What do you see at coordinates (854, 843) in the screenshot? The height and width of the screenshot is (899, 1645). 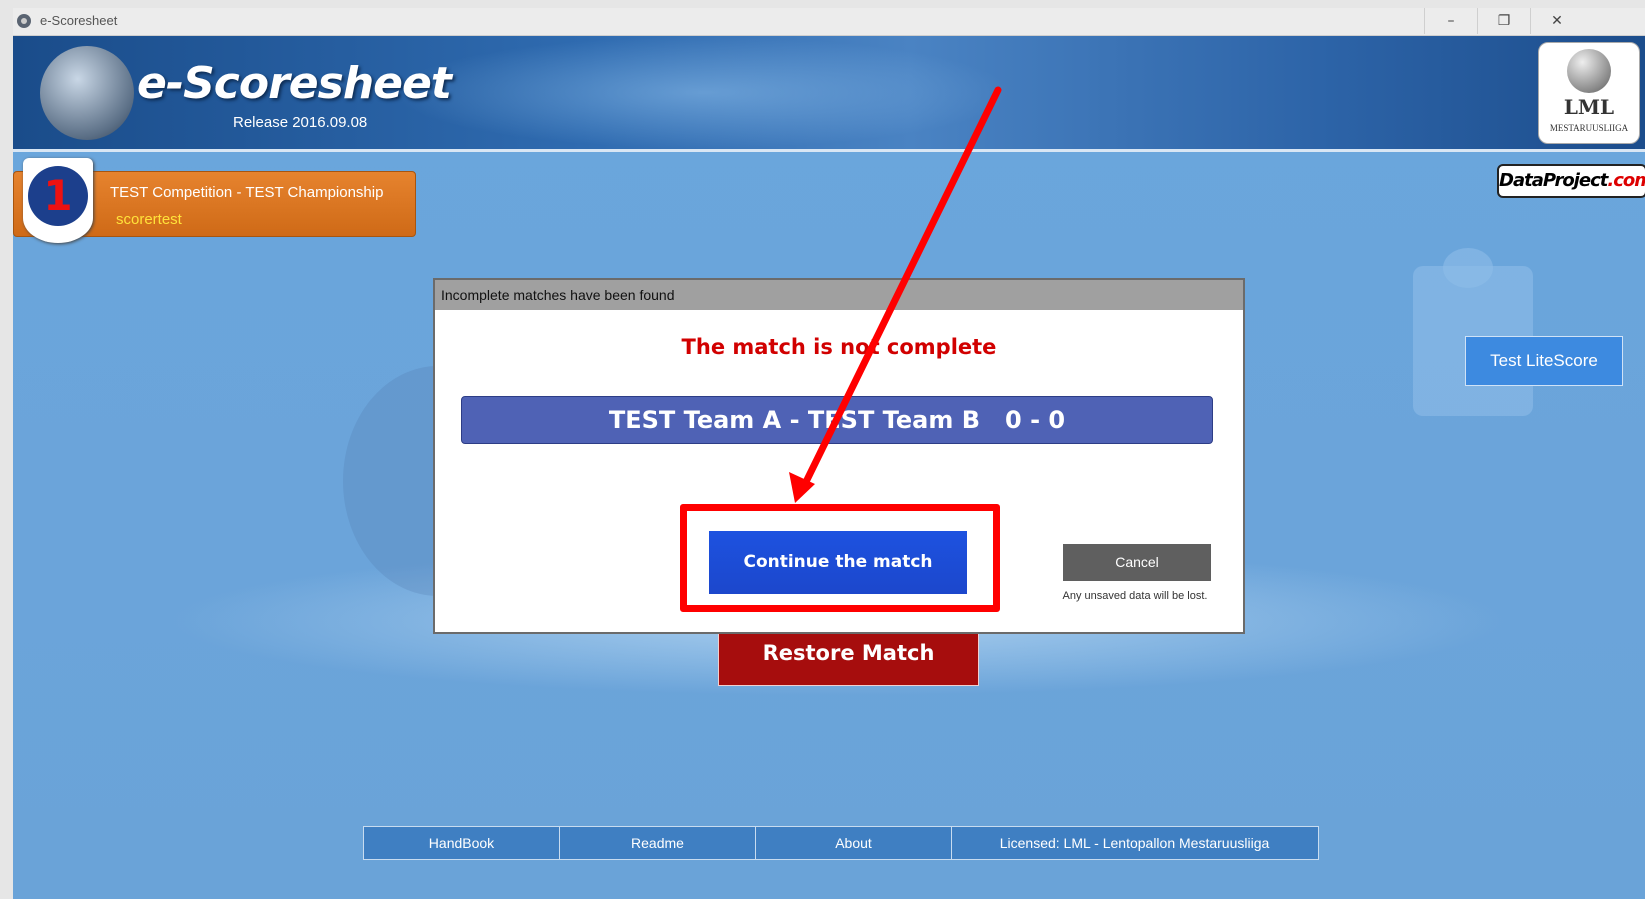 I see `footer-about-link: About` at bounding box center [854, 843].